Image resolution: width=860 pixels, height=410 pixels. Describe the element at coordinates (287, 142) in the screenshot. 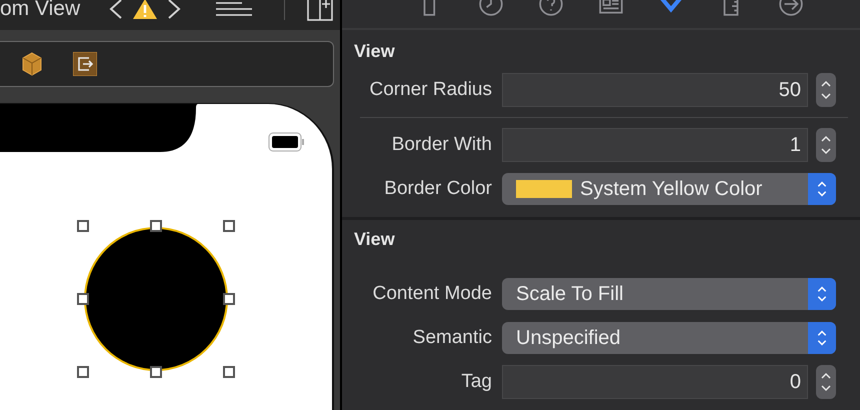

I see `battery-icon` at that location.